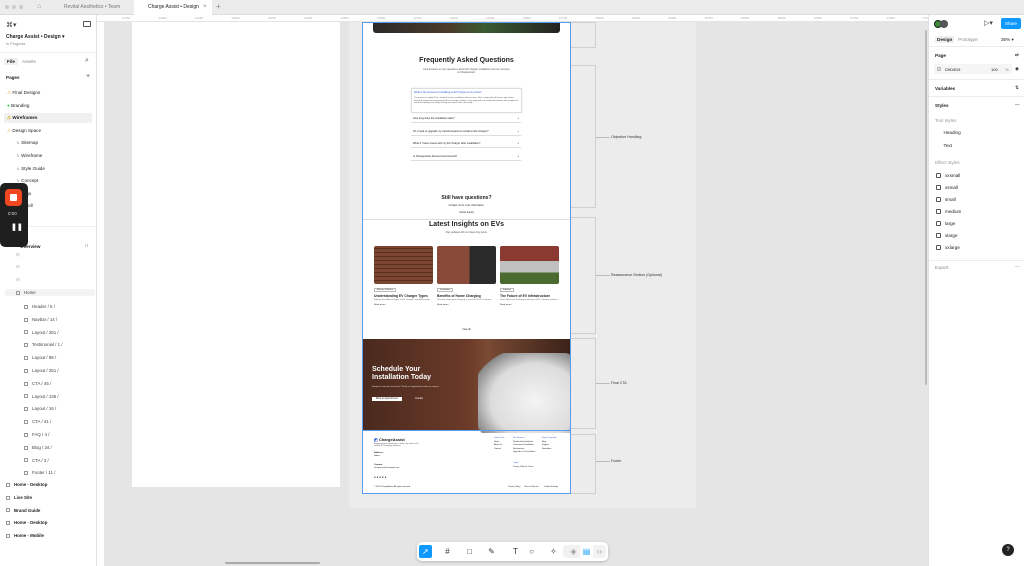 This screenshot has width=1024, height=566. I want to click on page-item: ↳ Style Guide, so click(48, 169).